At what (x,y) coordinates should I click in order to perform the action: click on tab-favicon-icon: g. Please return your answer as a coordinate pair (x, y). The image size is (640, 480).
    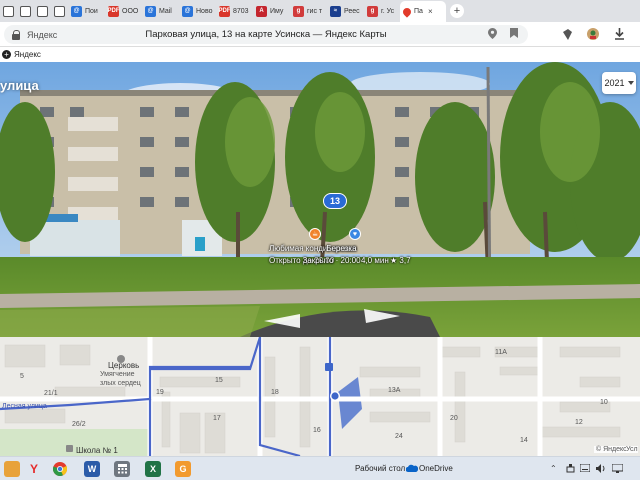
    Looking at the image, I should click on (372, 11).